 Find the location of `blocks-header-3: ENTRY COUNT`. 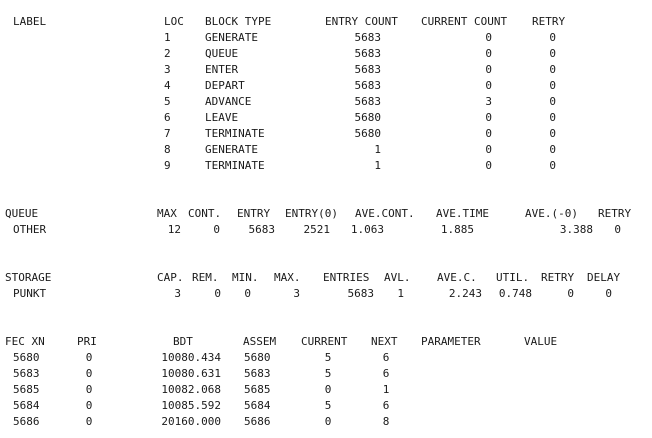

blocks-header-3: ENTRY COUNT is located at coordinates (361, 21).